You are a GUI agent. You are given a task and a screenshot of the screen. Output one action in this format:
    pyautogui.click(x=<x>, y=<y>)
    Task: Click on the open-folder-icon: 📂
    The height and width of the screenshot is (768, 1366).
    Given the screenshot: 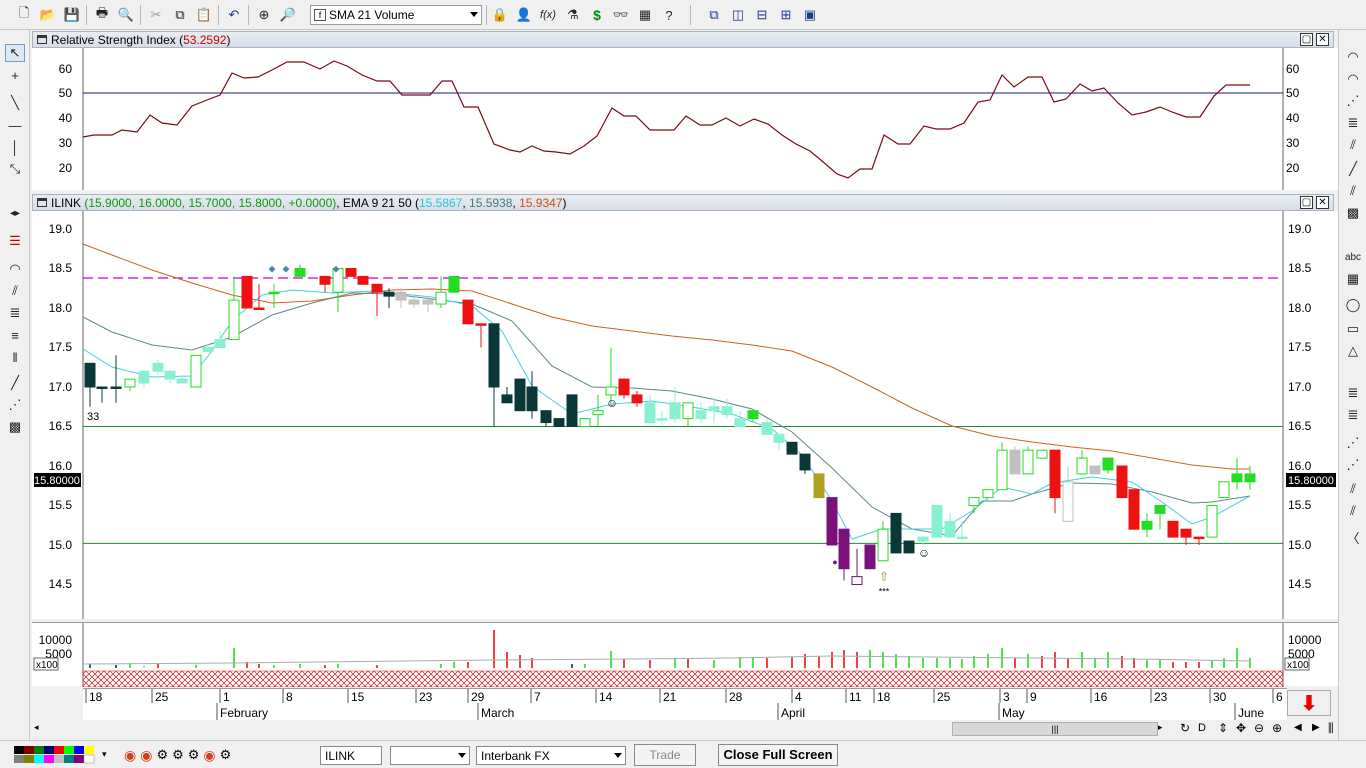 What is the action you would take?
    pyautogui.click(x=48, y=15)
    